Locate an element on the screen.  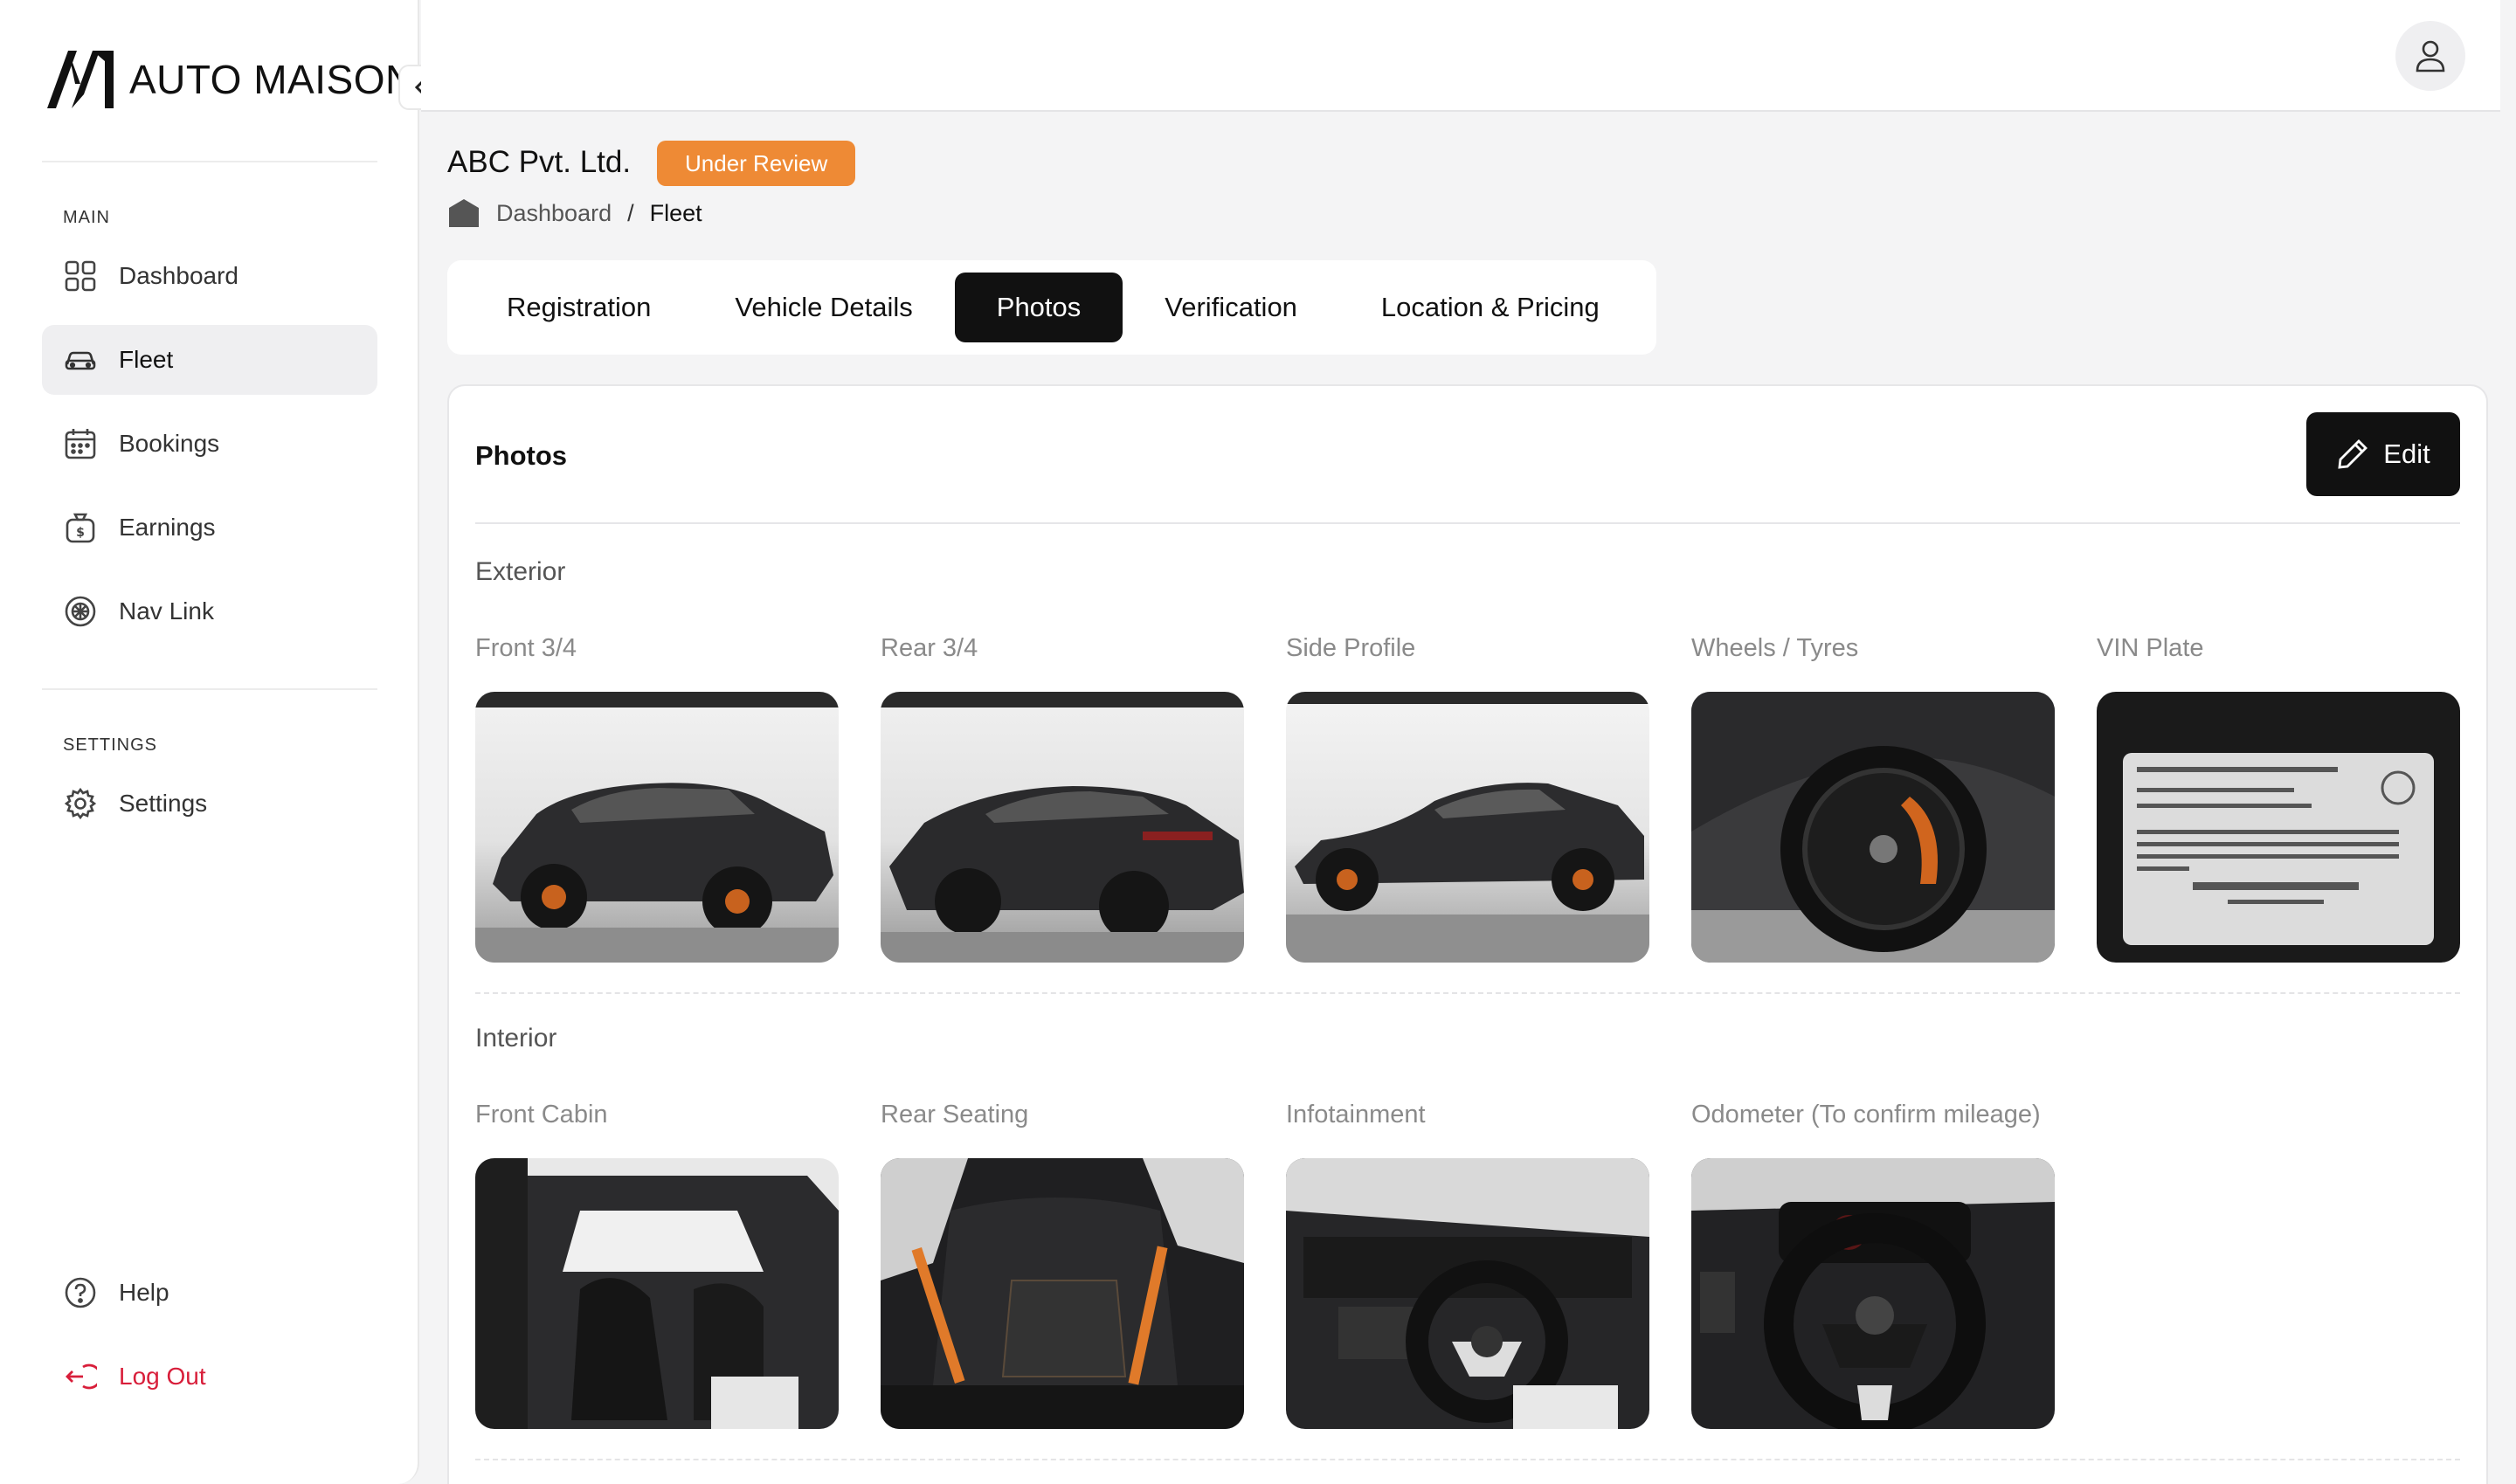
breadcrumb: Dashboard / Fleet is located at coordinates (574, 213).